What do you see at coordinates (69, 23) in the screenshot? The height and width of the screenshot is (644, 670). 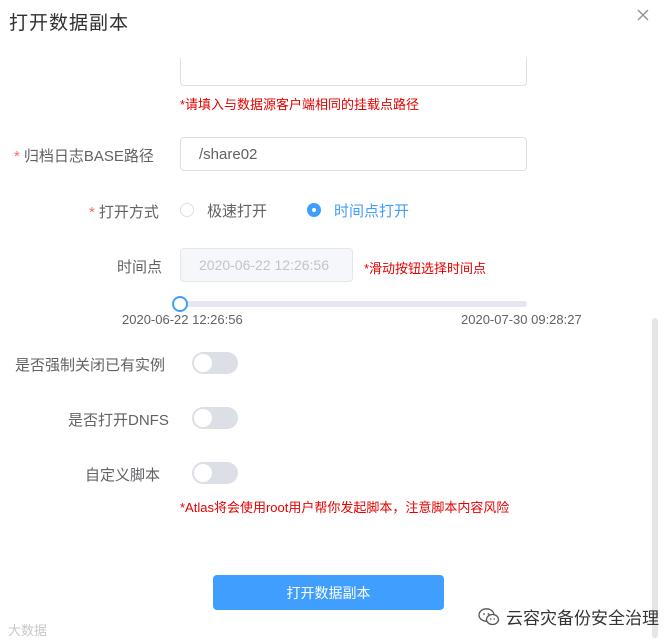 I see `dialog-title: 打开数据副本` at bounding box center [69, 23].